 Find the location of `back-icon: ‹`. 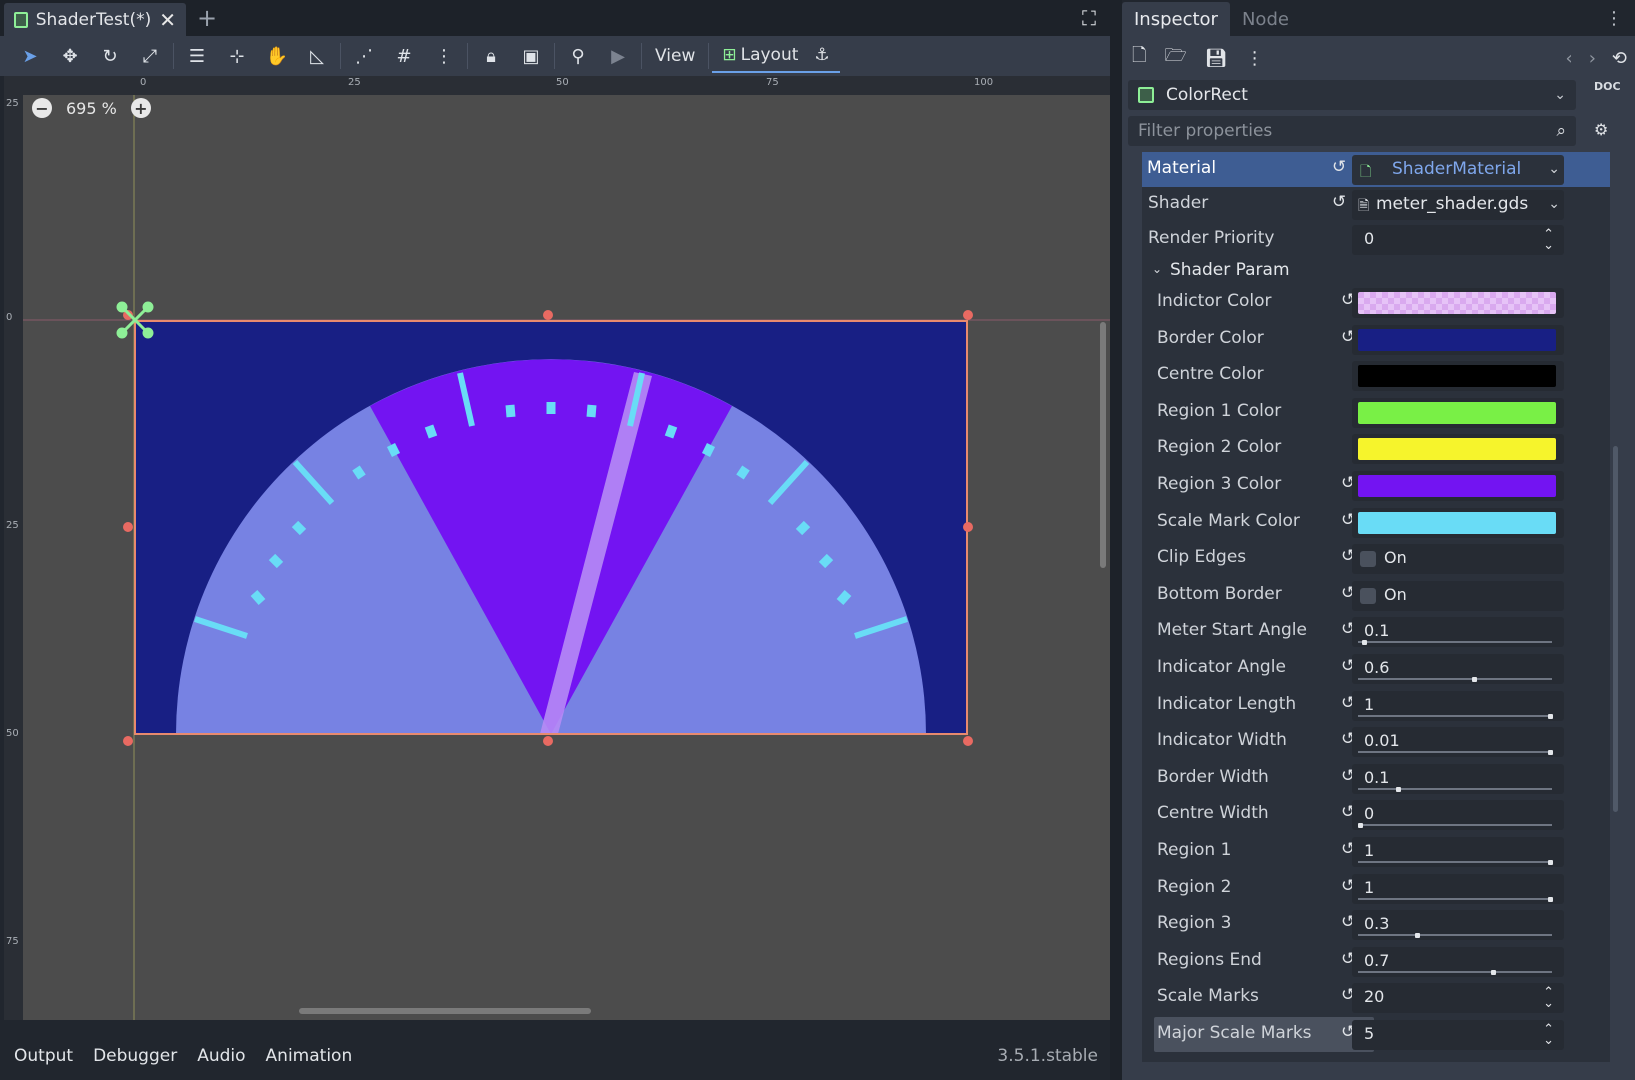

back-icon: ‹ is located at coordinates (1569, 58).